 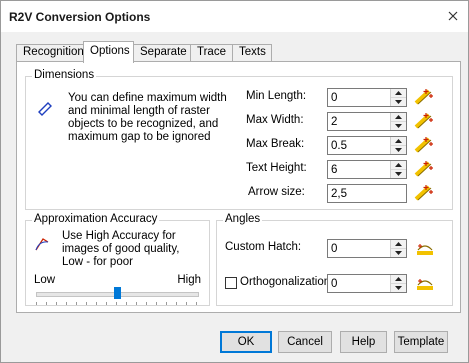 I want to click on min-length-field, so click(x=367, y=97).